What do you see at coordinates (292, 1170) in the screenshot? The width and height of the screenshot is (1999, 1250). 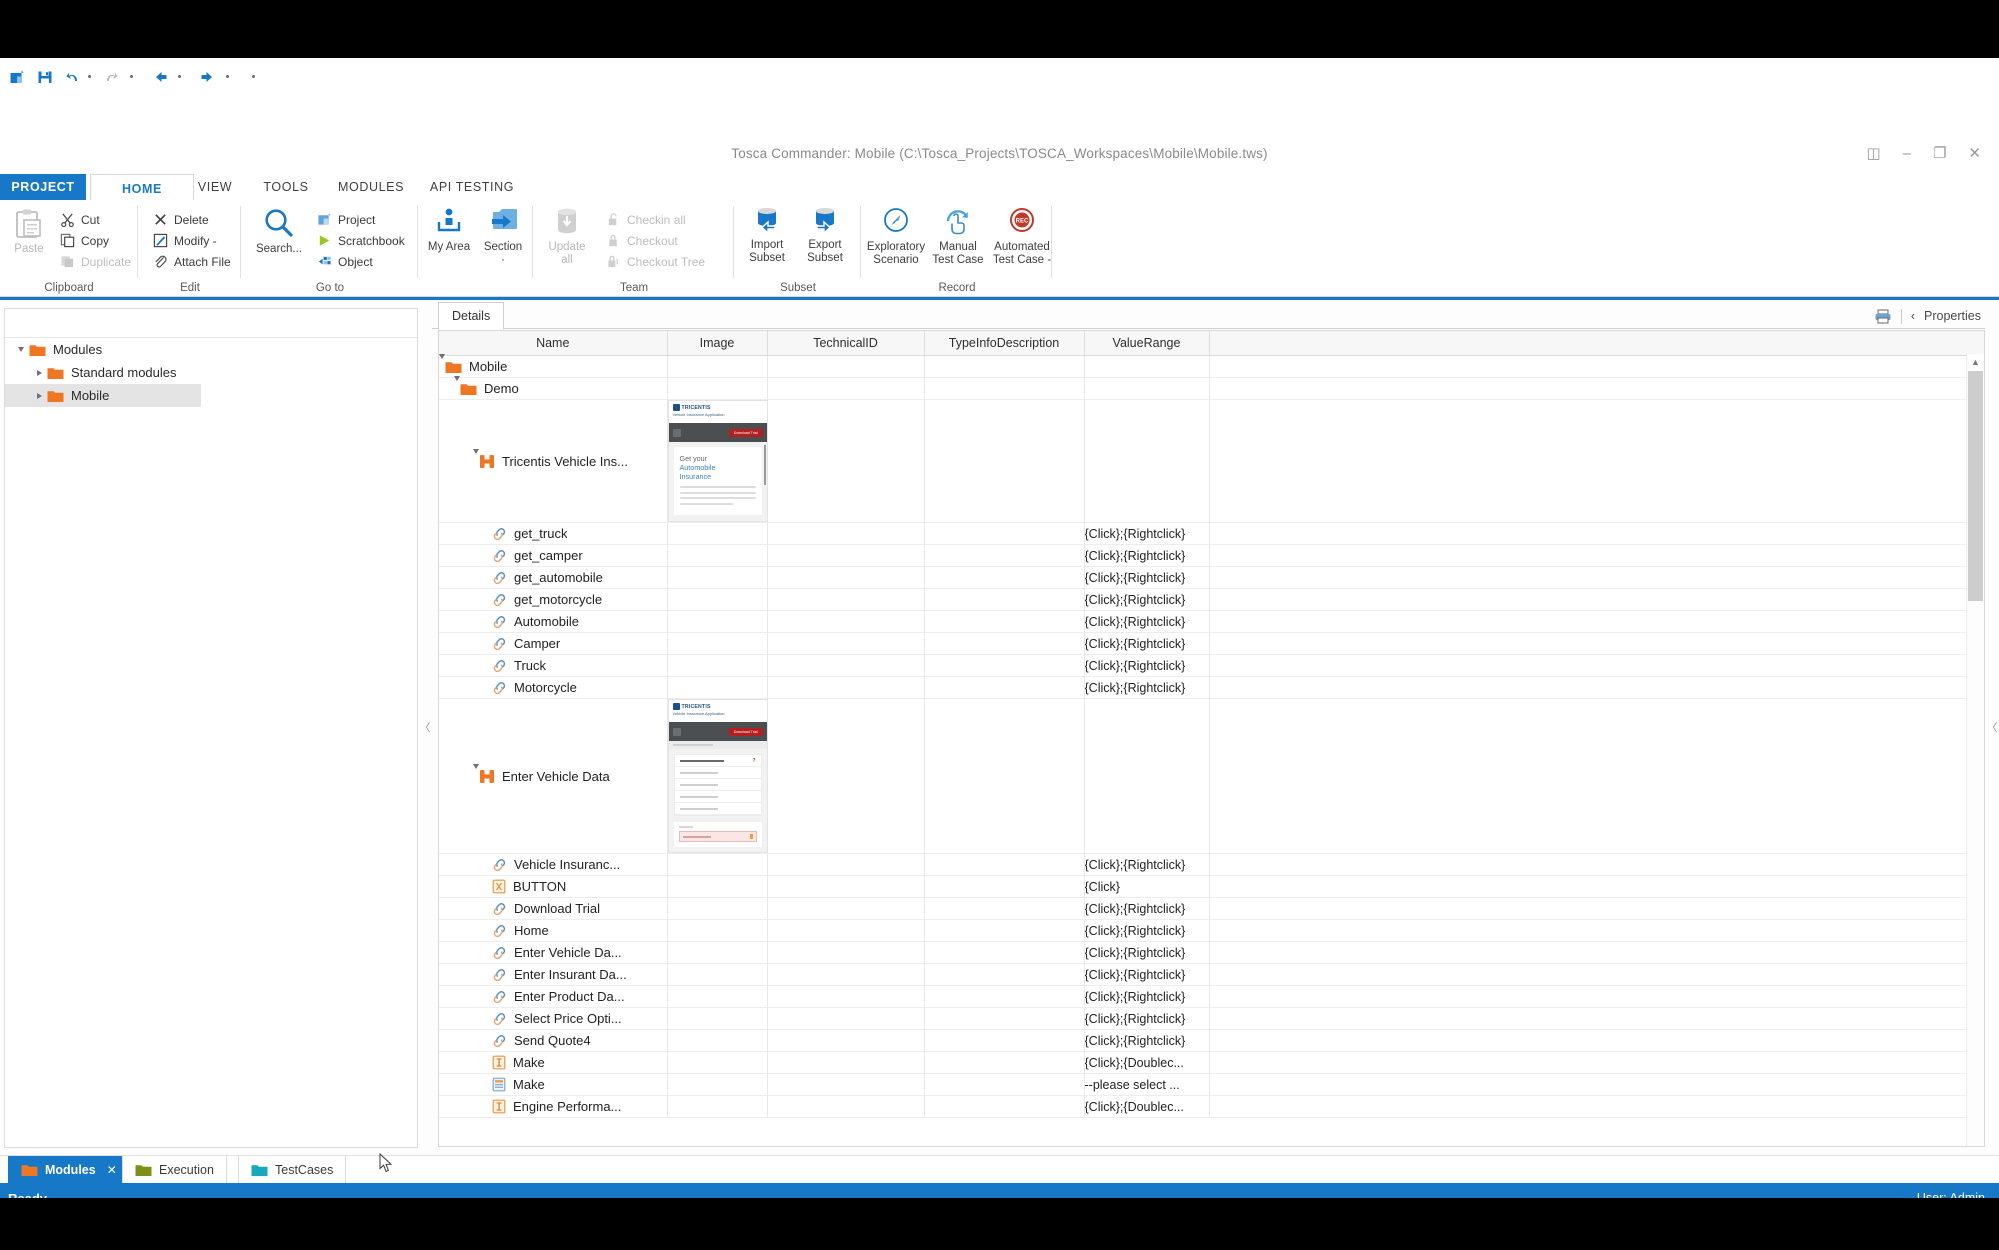 I see `workspace-tab-testcases: TestCases` at bounding box center [292, 1170].